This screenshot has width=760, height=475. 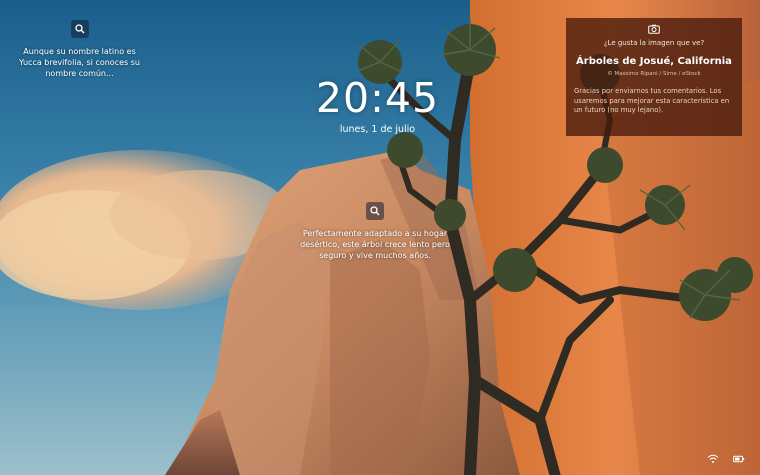 What do you see at coordinates (377, 129) in the screenshot?
I see `clock-date: lunes, 1 de julio` at bounding box center [377, 129].